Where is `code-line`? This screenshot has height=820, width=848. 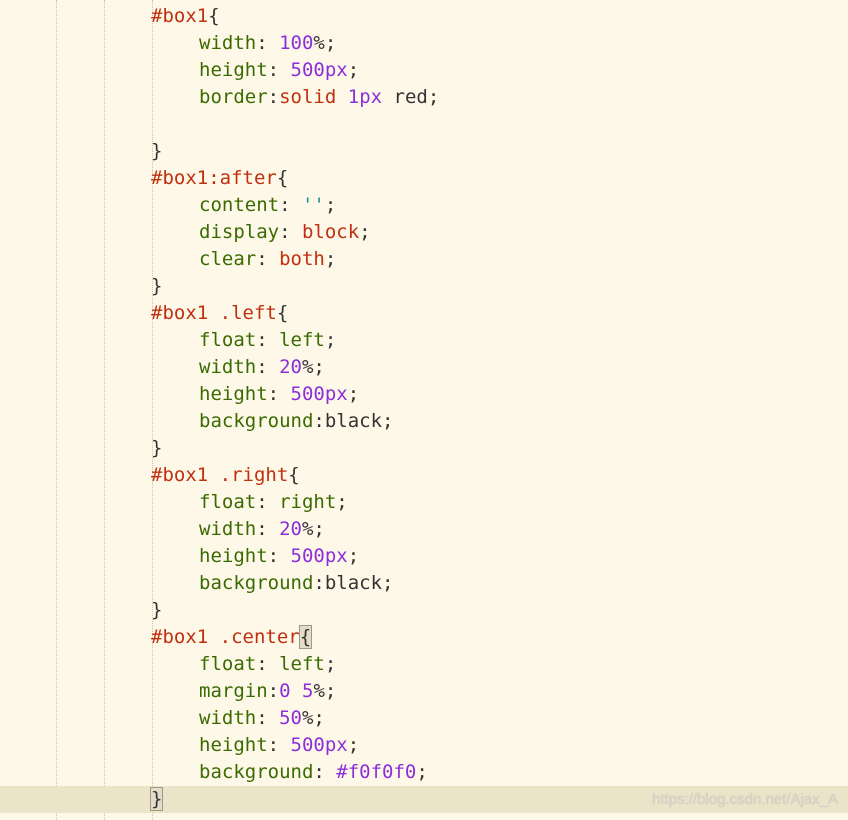 code-line is located at coordinates (424, 124).